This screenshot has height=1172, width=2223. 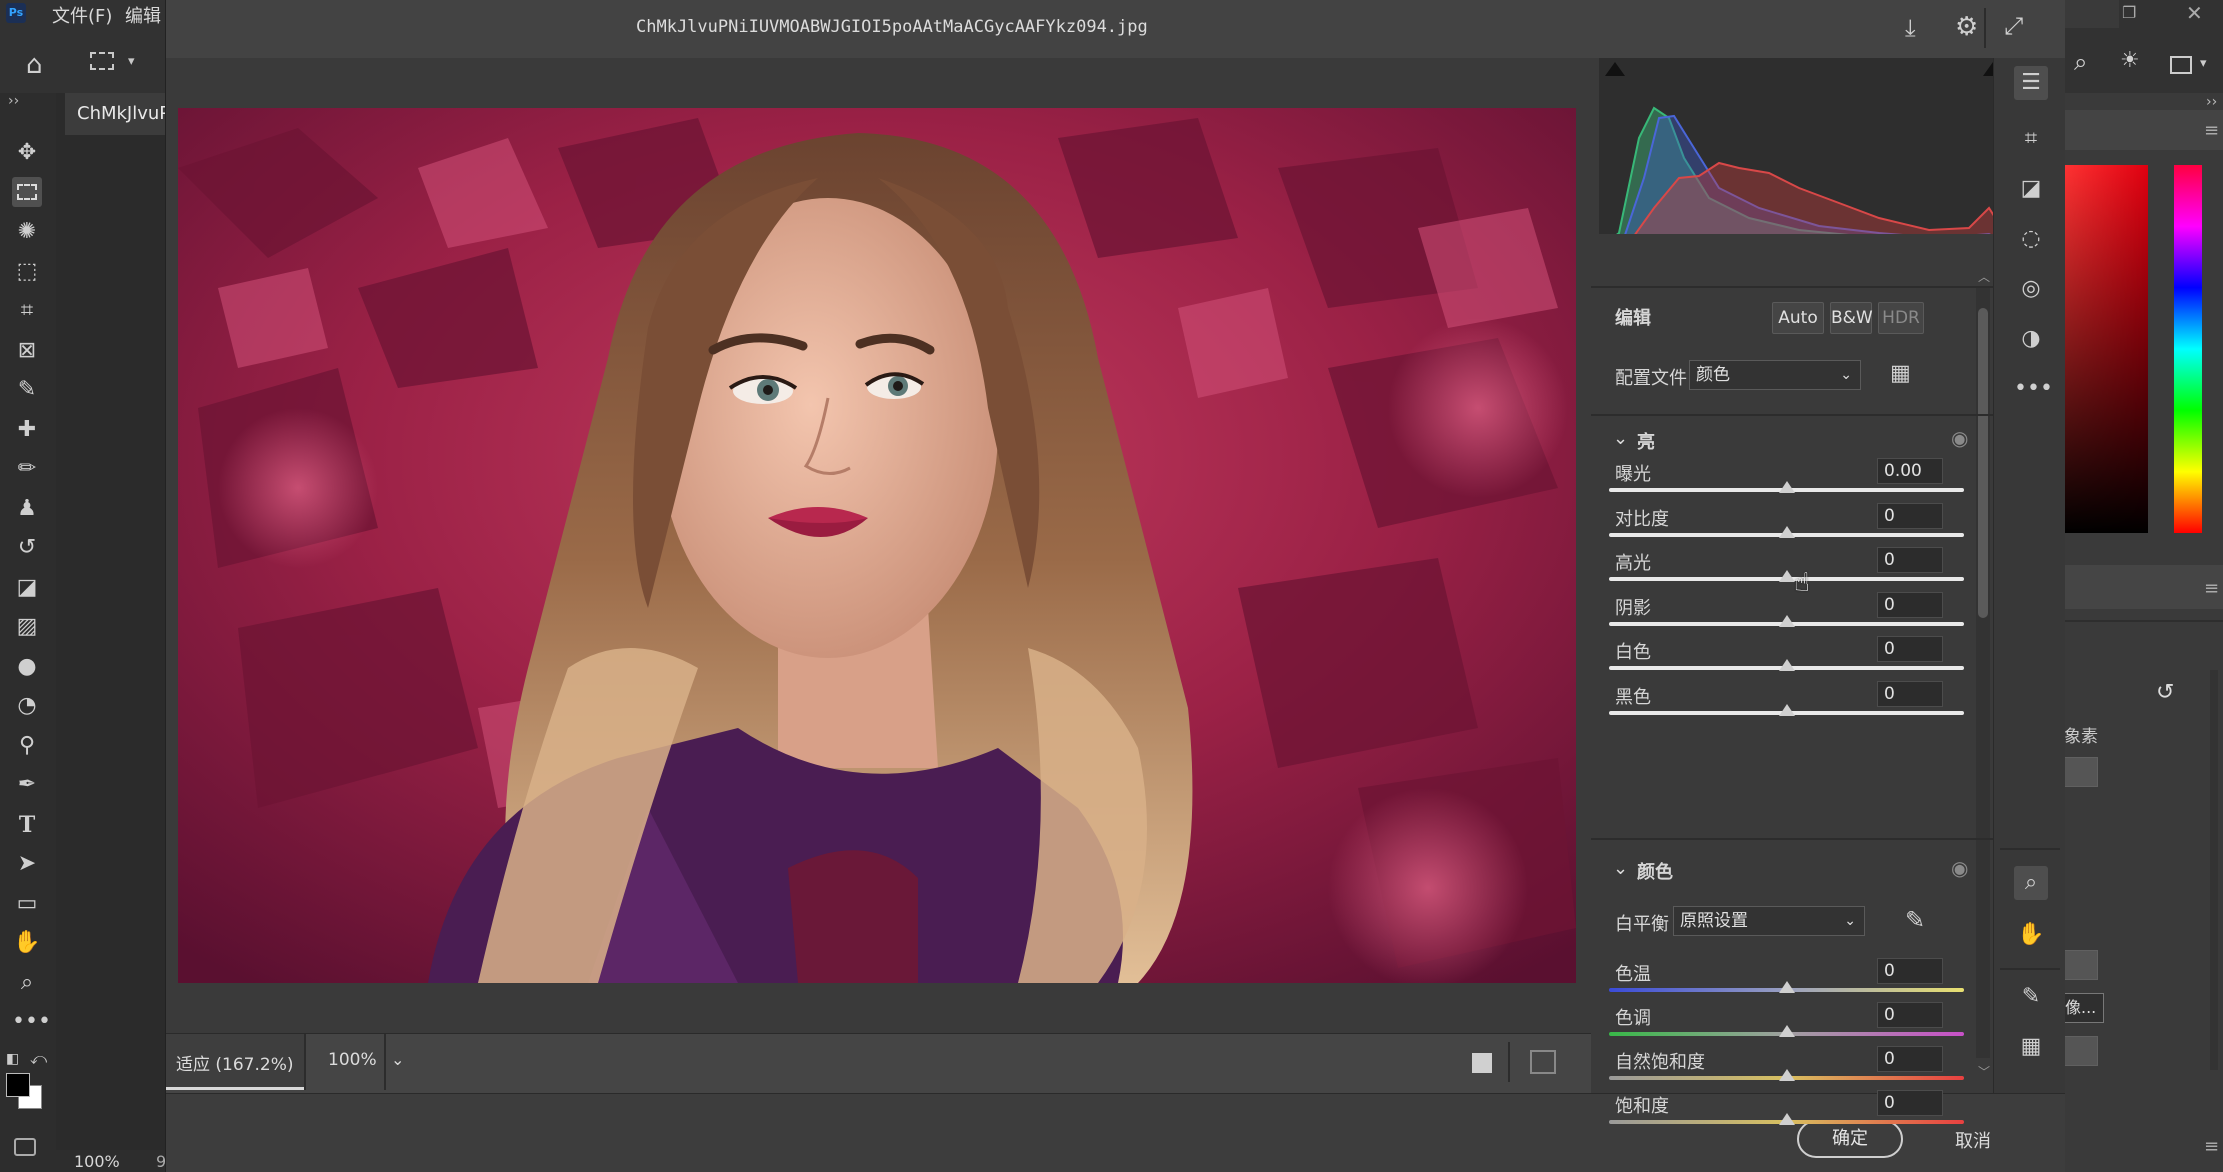 I want to click on move-tool-icon: ✥, so click(x=27, y=153).